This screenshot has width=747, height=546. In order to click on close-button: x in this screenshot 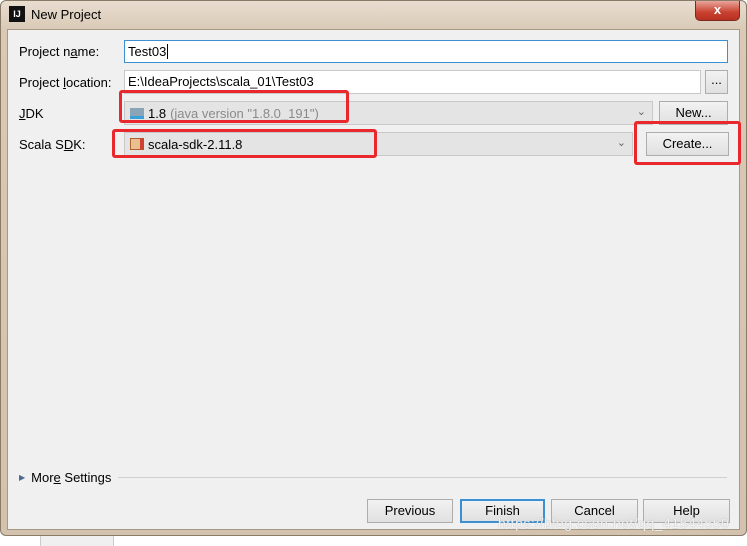, I will do `click(717, 11)`.